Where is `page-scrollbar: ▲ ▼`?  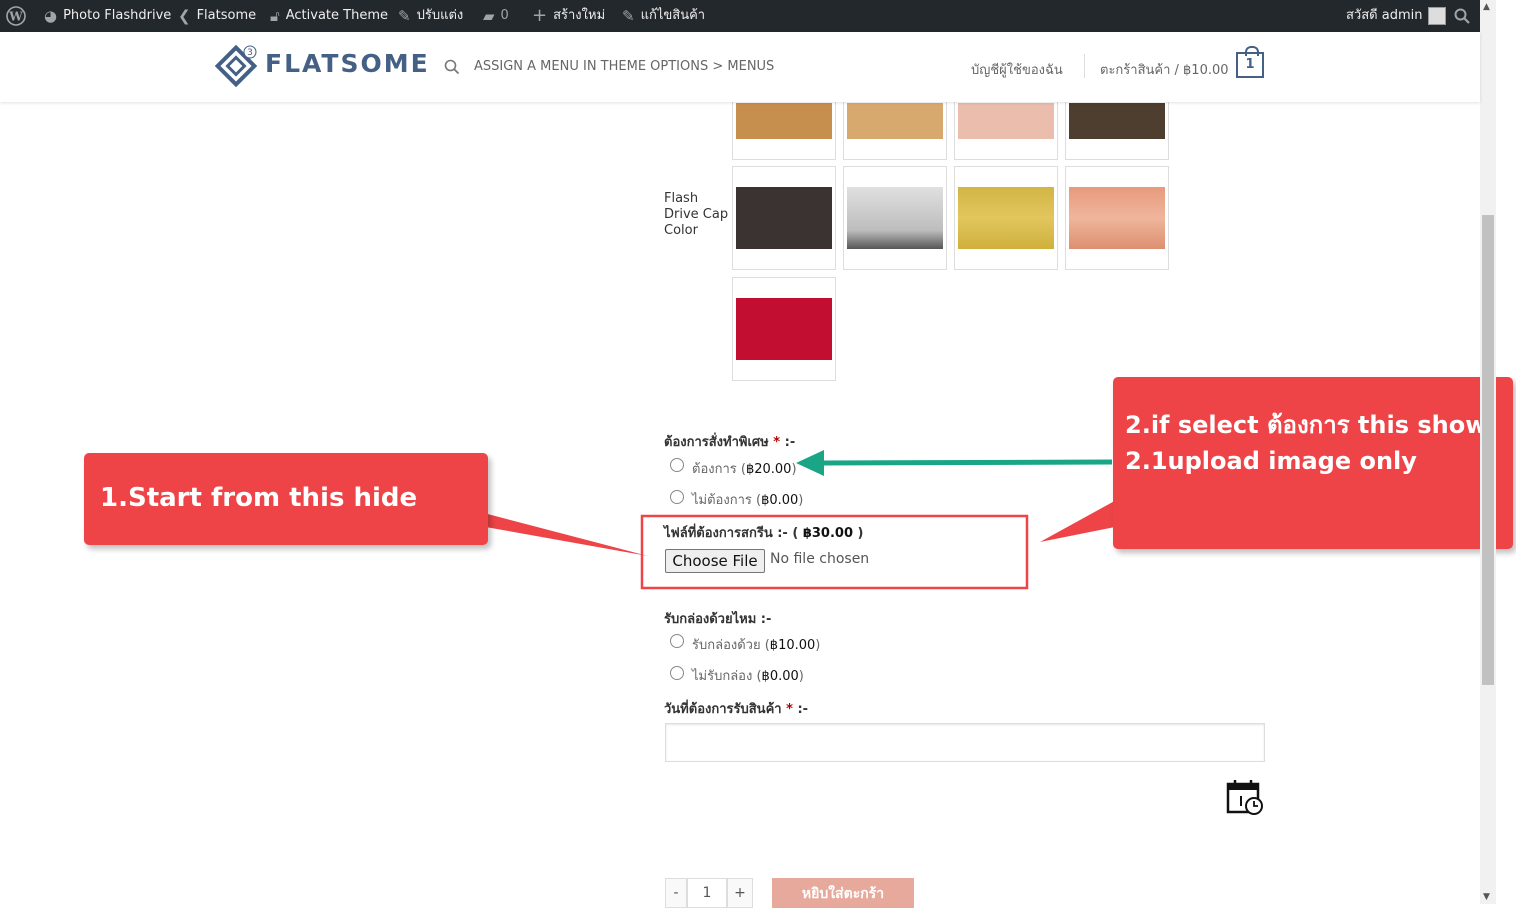 page-scrollbar: ▲ ▼ is located at coordinates (1488, 452).